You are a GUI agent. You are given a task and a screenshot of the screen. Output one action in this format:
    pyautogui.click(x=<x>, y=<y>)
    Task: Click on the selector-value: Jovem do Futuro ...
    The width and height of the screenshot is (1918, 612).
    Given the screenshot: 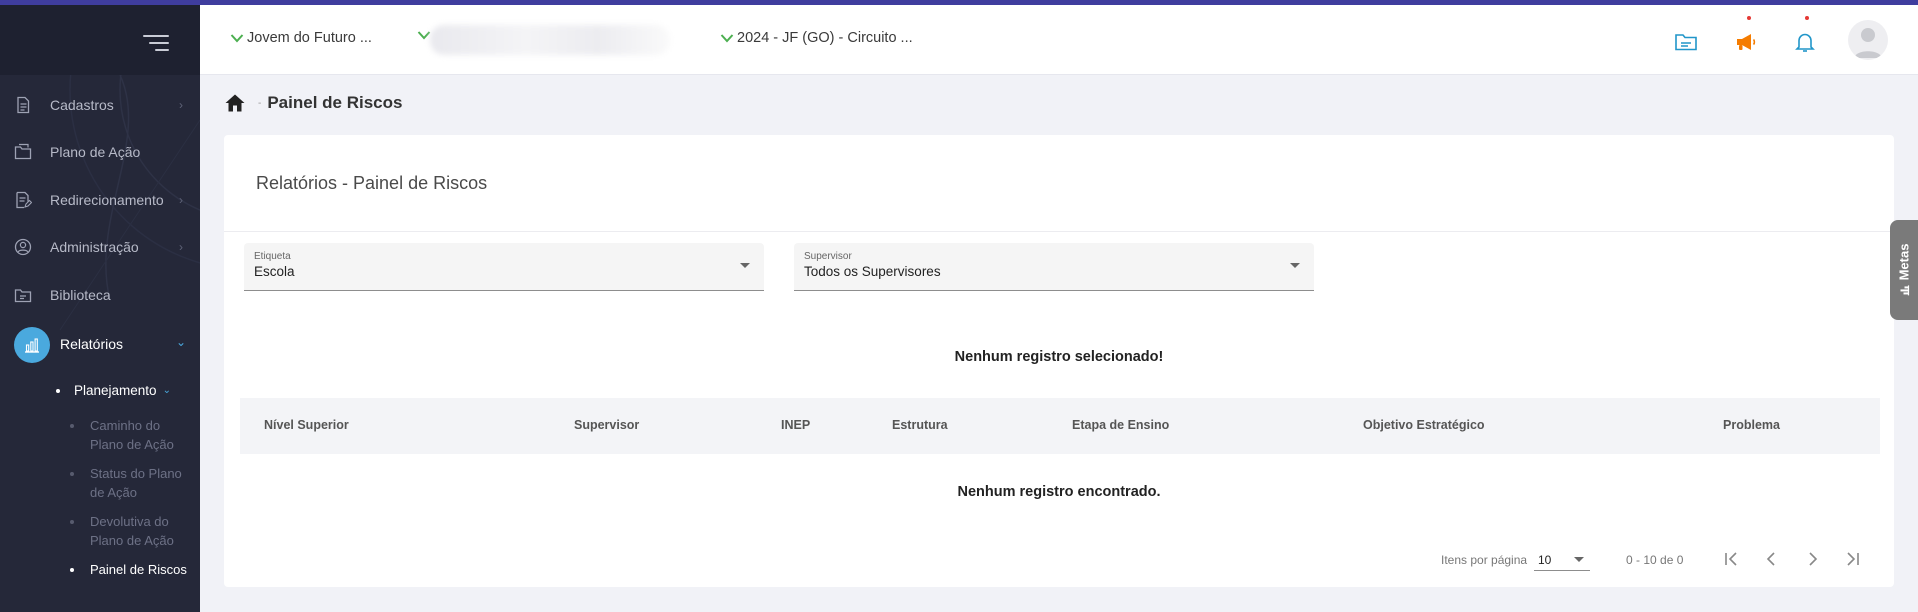 What is the action you would take?
    pyautogui.click(x=309, y=38)
    